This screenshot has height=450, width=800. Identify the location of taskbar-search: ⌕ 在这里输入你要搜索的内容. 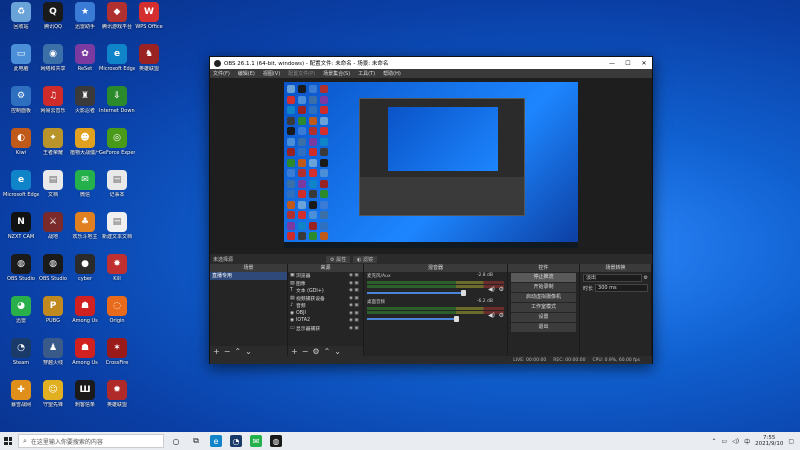
(91, 441).